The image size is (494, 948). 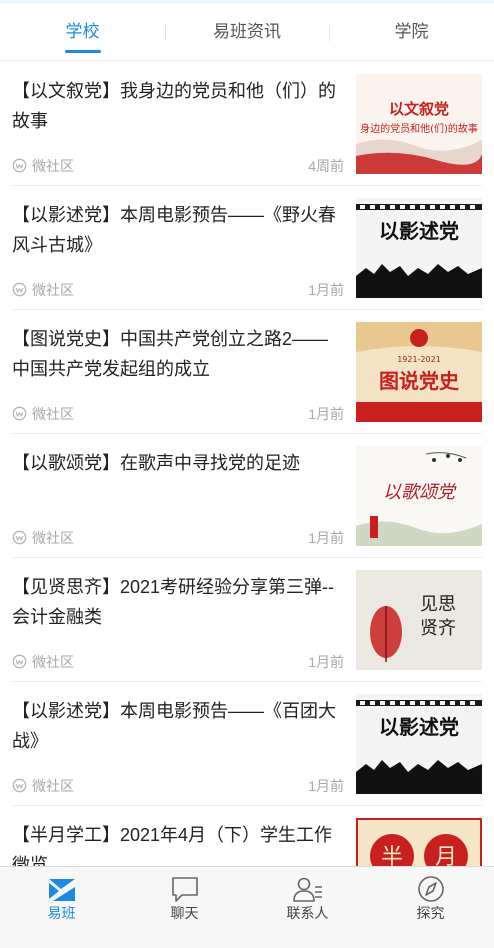 I want to click on bottom-nav-bar: 易班 聊天 联系人 探究, so click(x=247, y=907).